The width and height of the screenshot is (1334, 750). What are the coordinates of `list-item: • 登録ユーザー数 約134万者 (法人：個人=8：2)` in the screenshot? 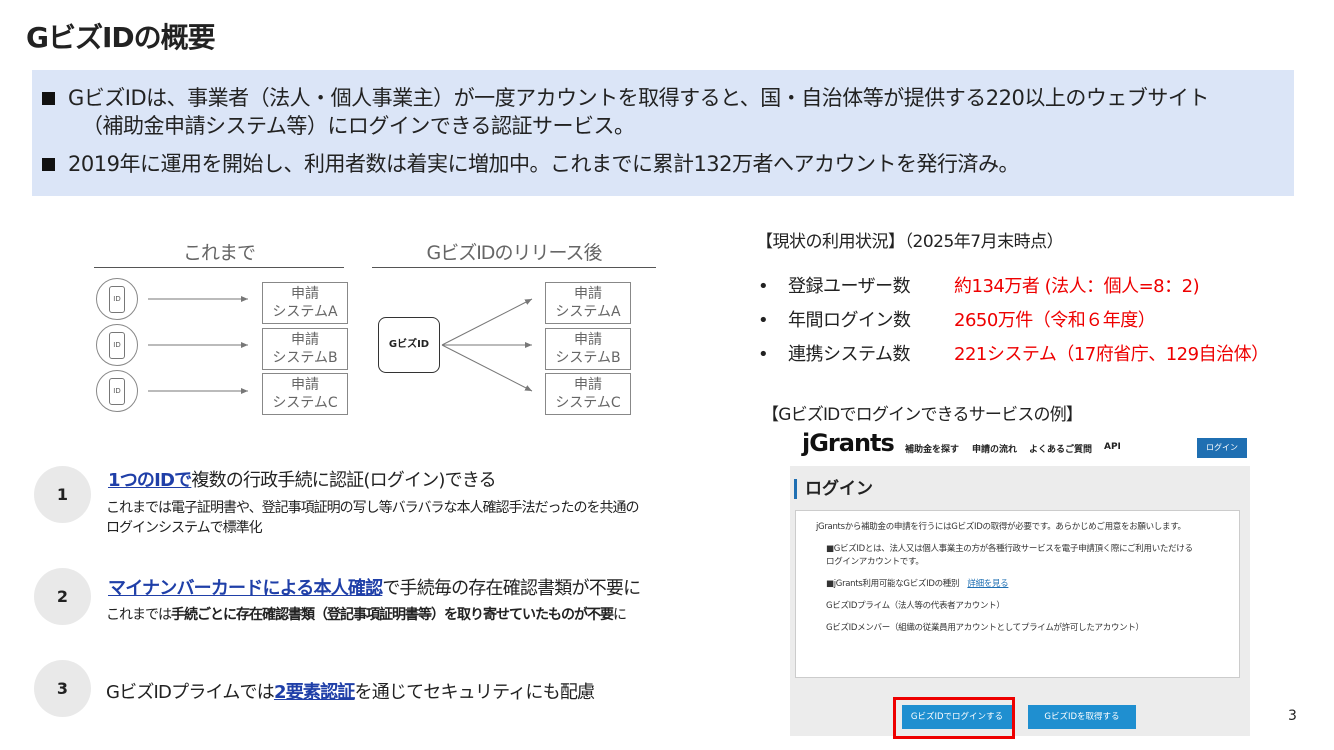 It's located at (979, 286).